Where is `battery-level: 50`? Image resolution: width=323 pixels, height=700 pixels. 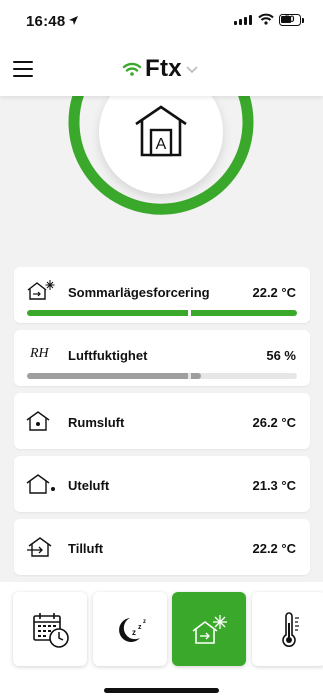
battery-level: 50 is located at coordinates (289, 19).